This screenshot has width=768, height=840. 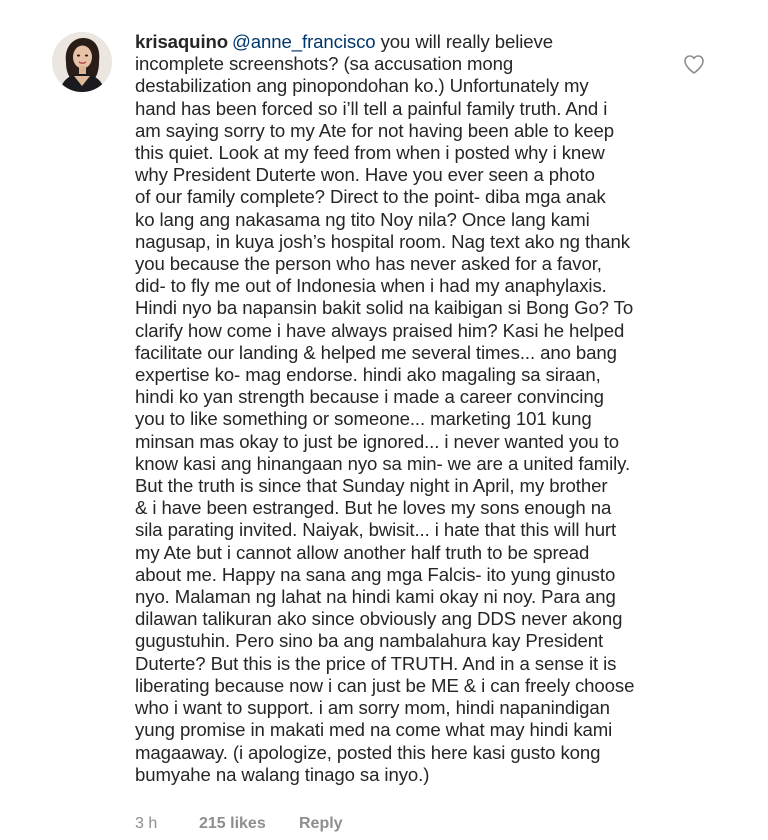 I want to click on heart-outline-icon, so click(x=694, y=64).